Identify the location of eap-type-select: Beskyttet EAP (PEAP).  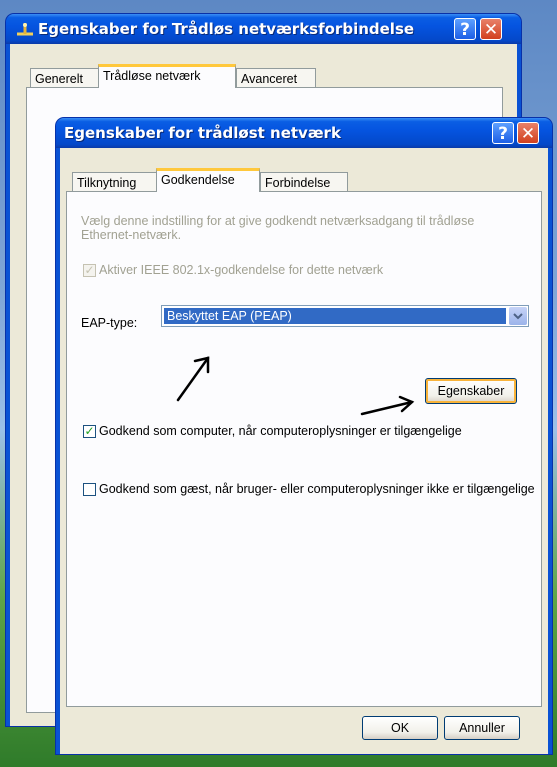
(345, 316).